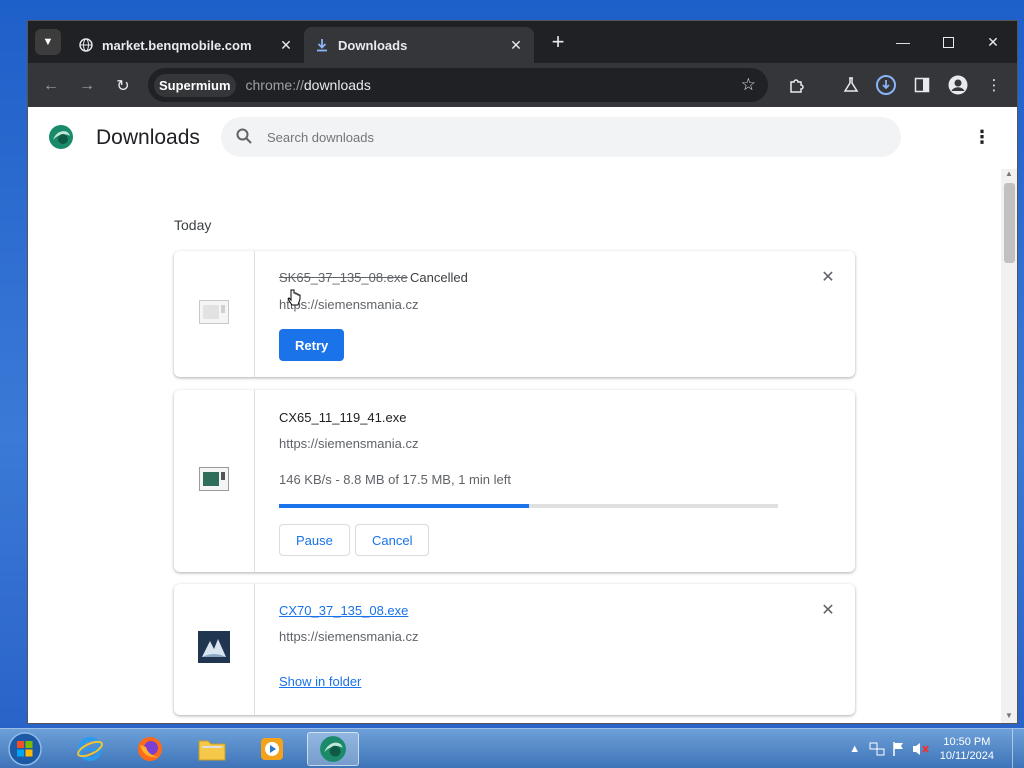  I want to click on firefox-icon, so click(150, 749).